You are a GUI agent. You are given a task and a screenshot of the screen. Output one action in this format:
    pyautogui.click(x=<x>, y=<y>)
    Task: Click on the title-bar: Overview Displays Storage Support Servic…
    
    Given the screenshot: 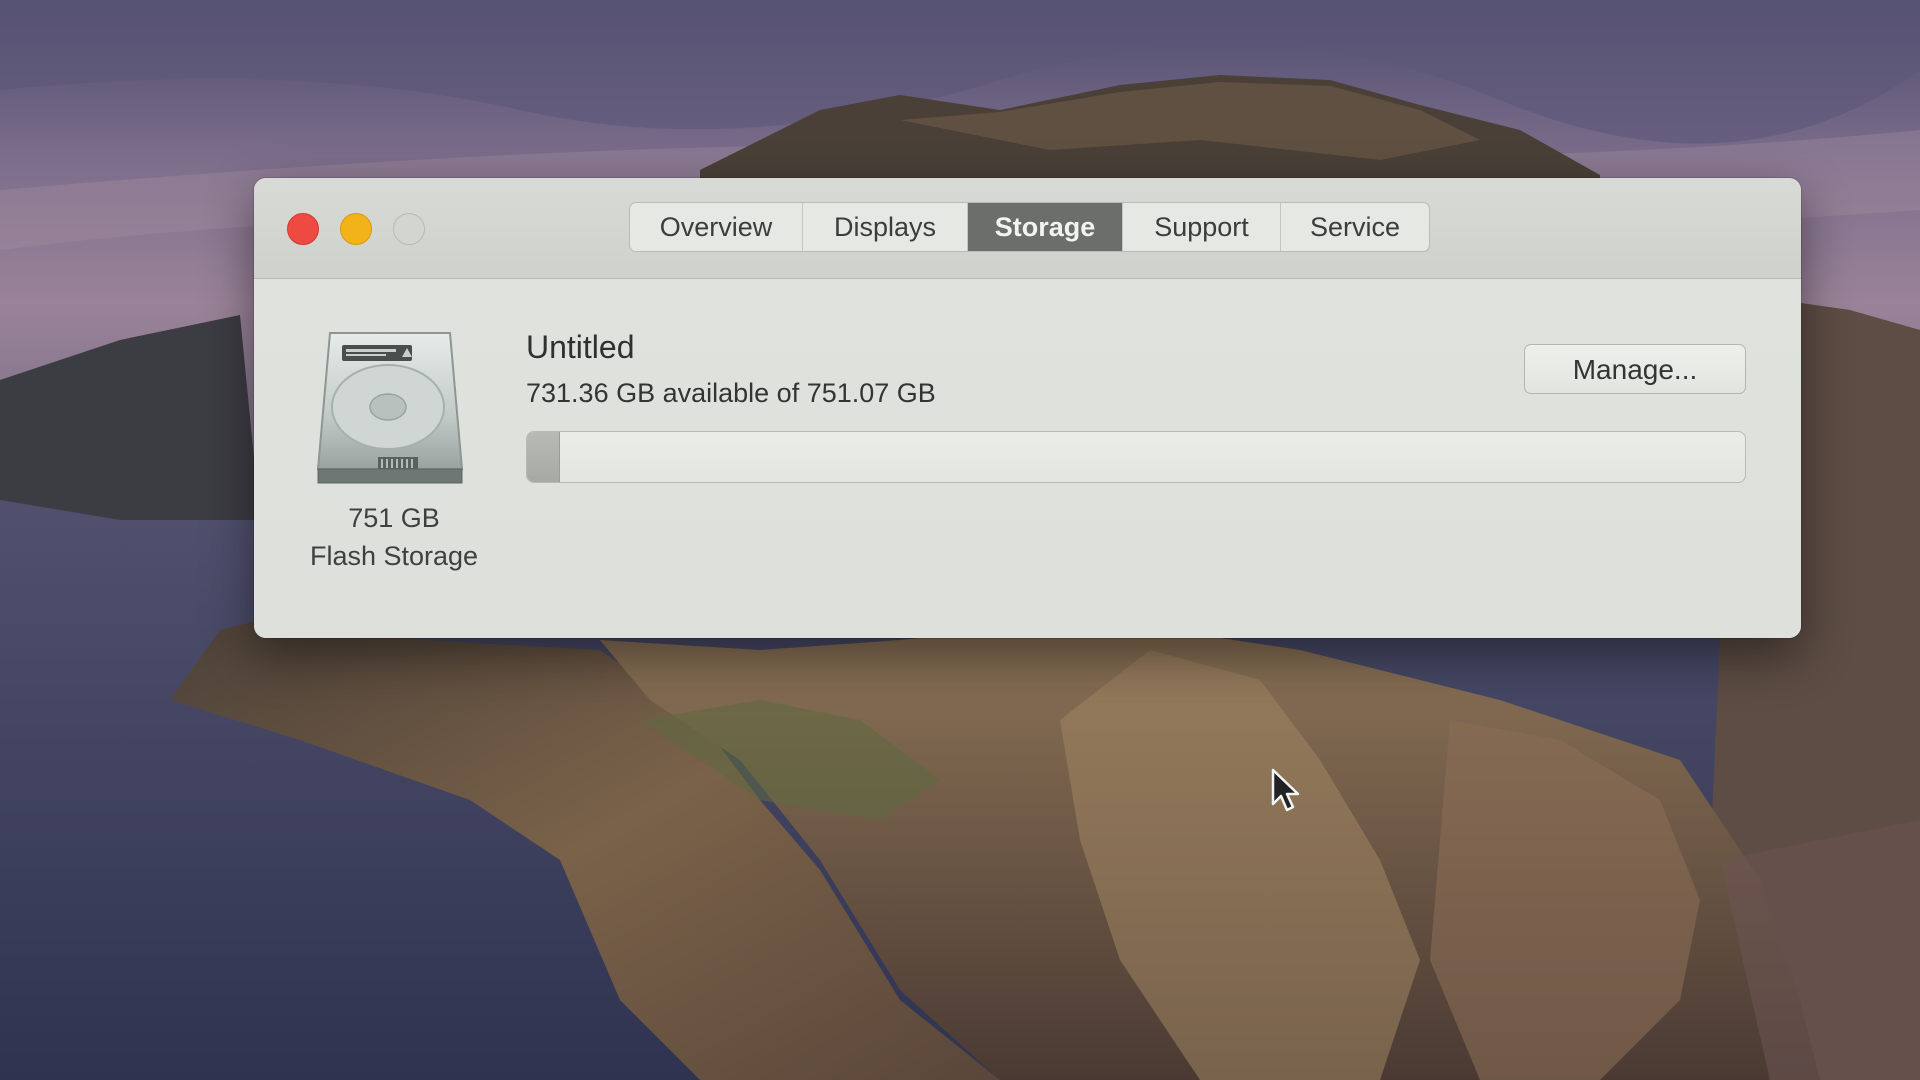 What is the action you would take?
    pyautogui.click(x=1027, y=228)
    